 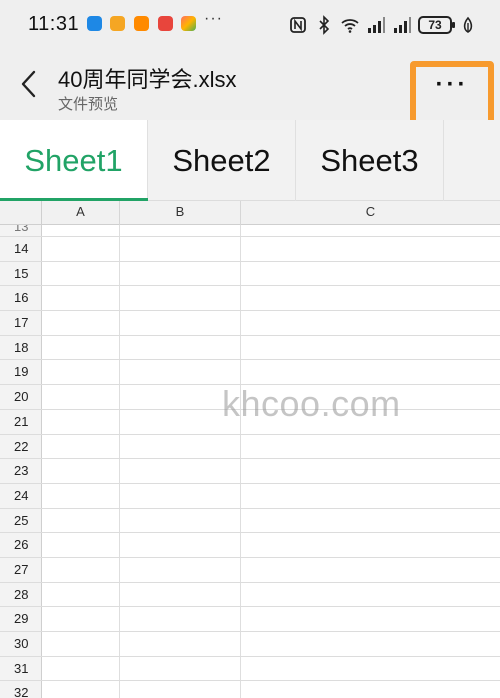 I want to click on row-number: 20, so click(x=21, y=397).